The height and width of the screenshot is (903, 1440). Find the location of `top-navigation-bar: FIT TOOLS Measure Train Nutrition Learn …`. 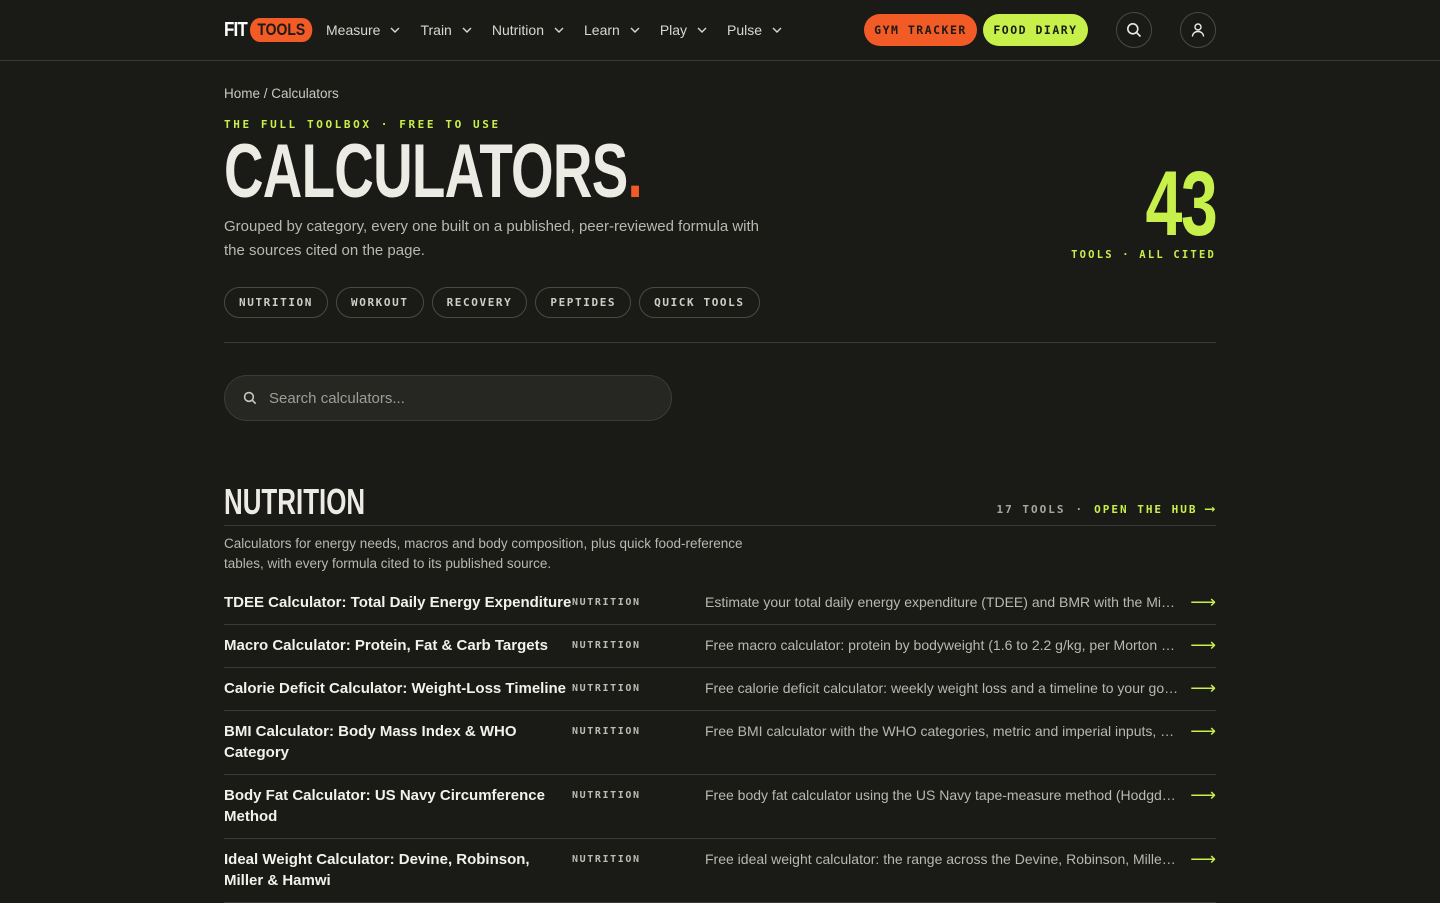

top-navigation-bar: FIT TOOLS Measure Train Nutrition Learn … is located at coordinates (720, 30).